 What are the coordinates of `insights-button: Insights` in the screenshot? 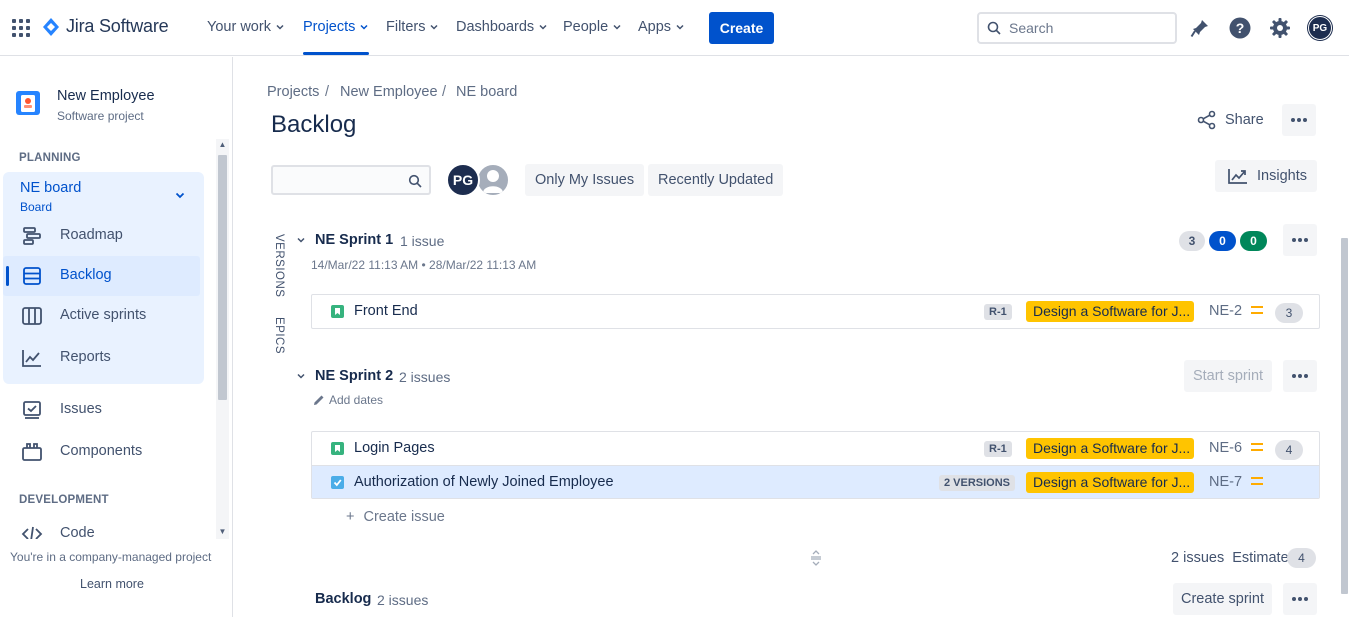 It's located at (1266, 176).